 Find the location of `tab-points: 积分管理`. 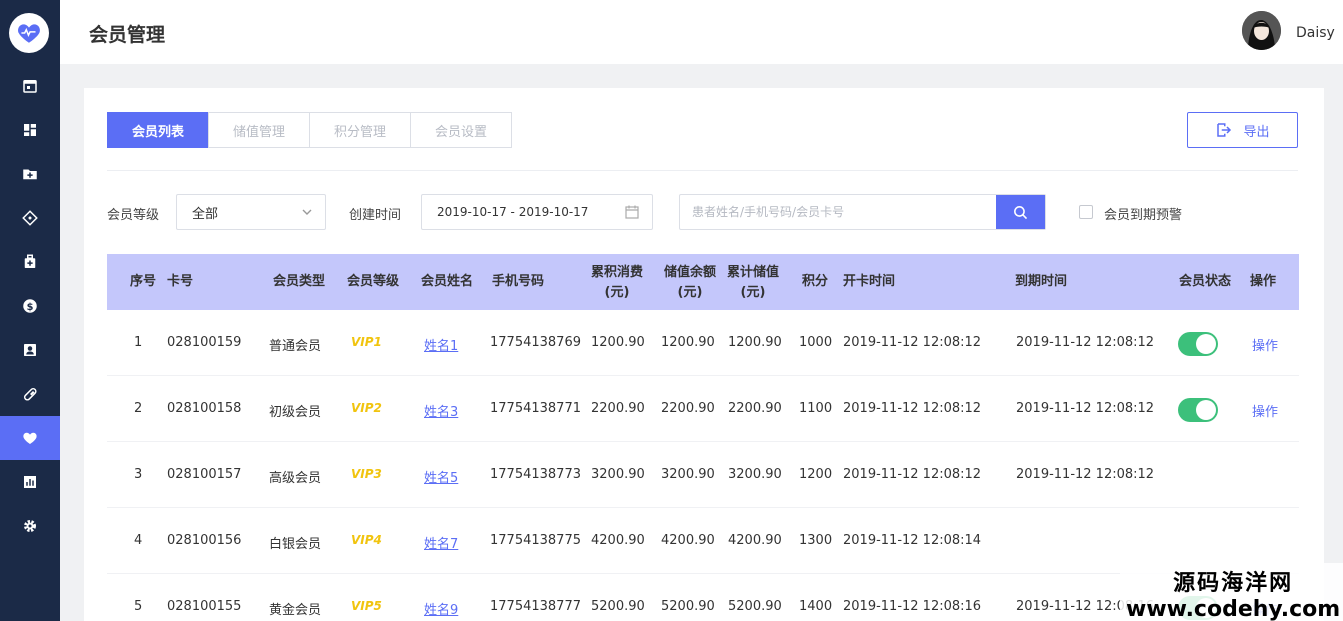

tab-points: 积分管理 is located at coordinates (360, 130).